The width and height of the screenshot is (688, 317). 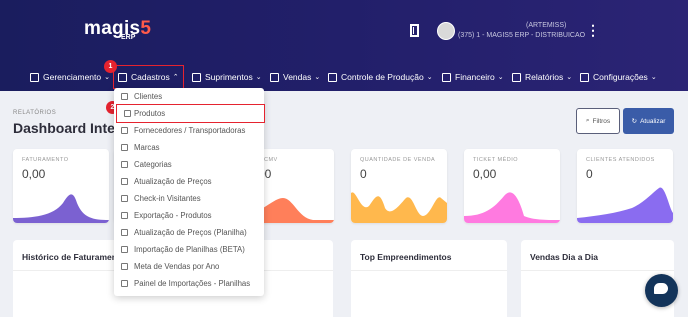 What do you see at coordinates (61, 186) in the screenshot?
I see `card-faturamento: FATURAMENTO 0,00` at bounding box center [61, 186].